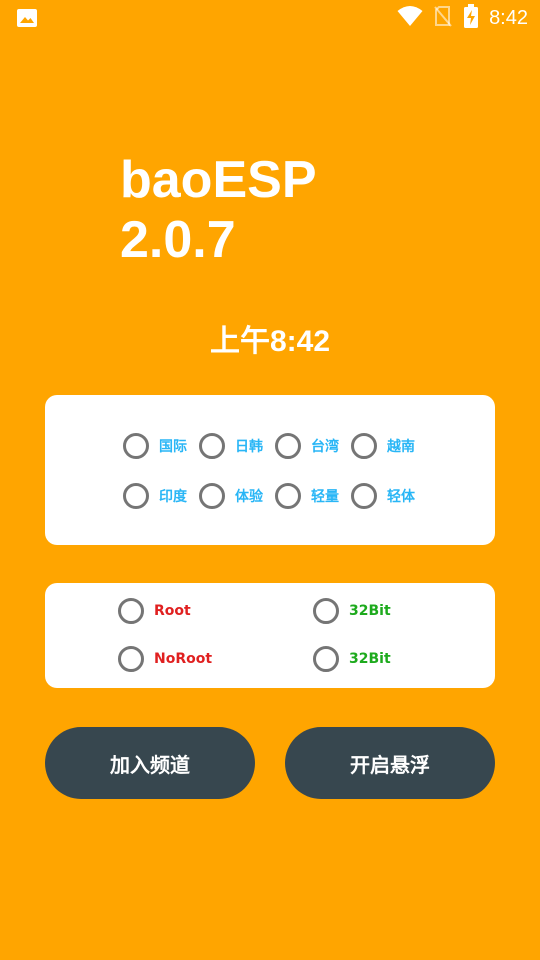  Describe the element at coordinates (27, 18) in the screenshot. I see `image-icon` at that location.